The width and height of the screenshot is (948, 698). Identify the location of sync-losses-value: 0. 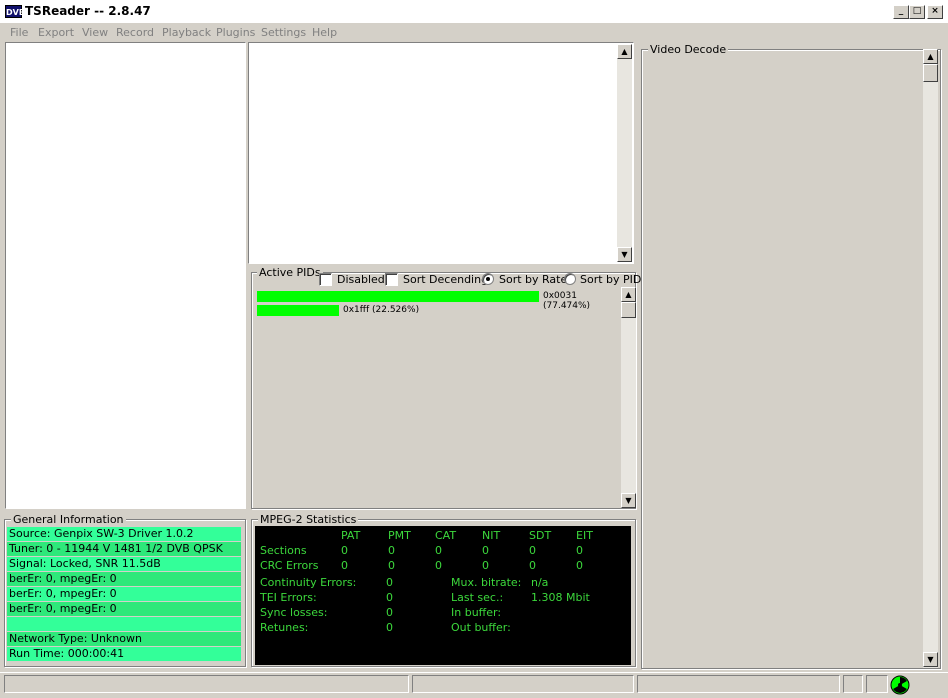
(389, 612).